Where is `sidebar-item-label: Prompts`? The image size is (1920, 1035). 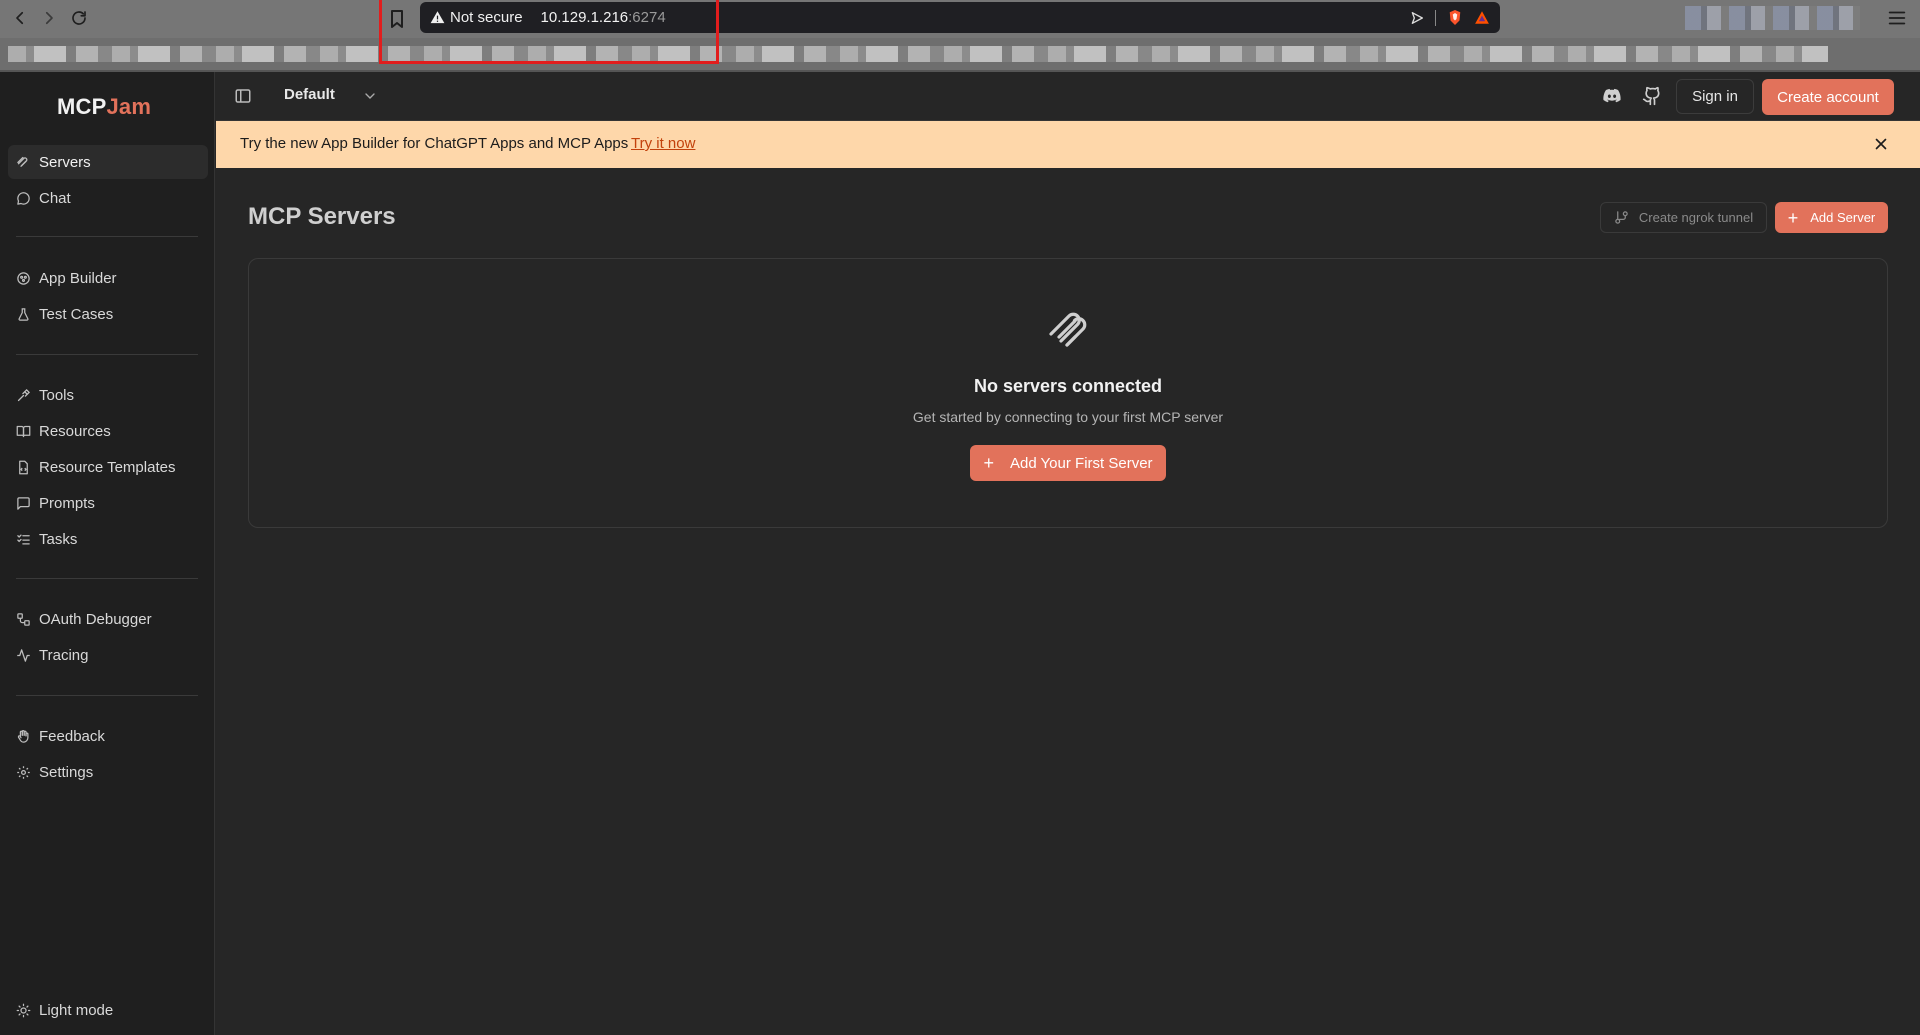
sidebar-item-label: Prompts is located at coordinates (67, 503).